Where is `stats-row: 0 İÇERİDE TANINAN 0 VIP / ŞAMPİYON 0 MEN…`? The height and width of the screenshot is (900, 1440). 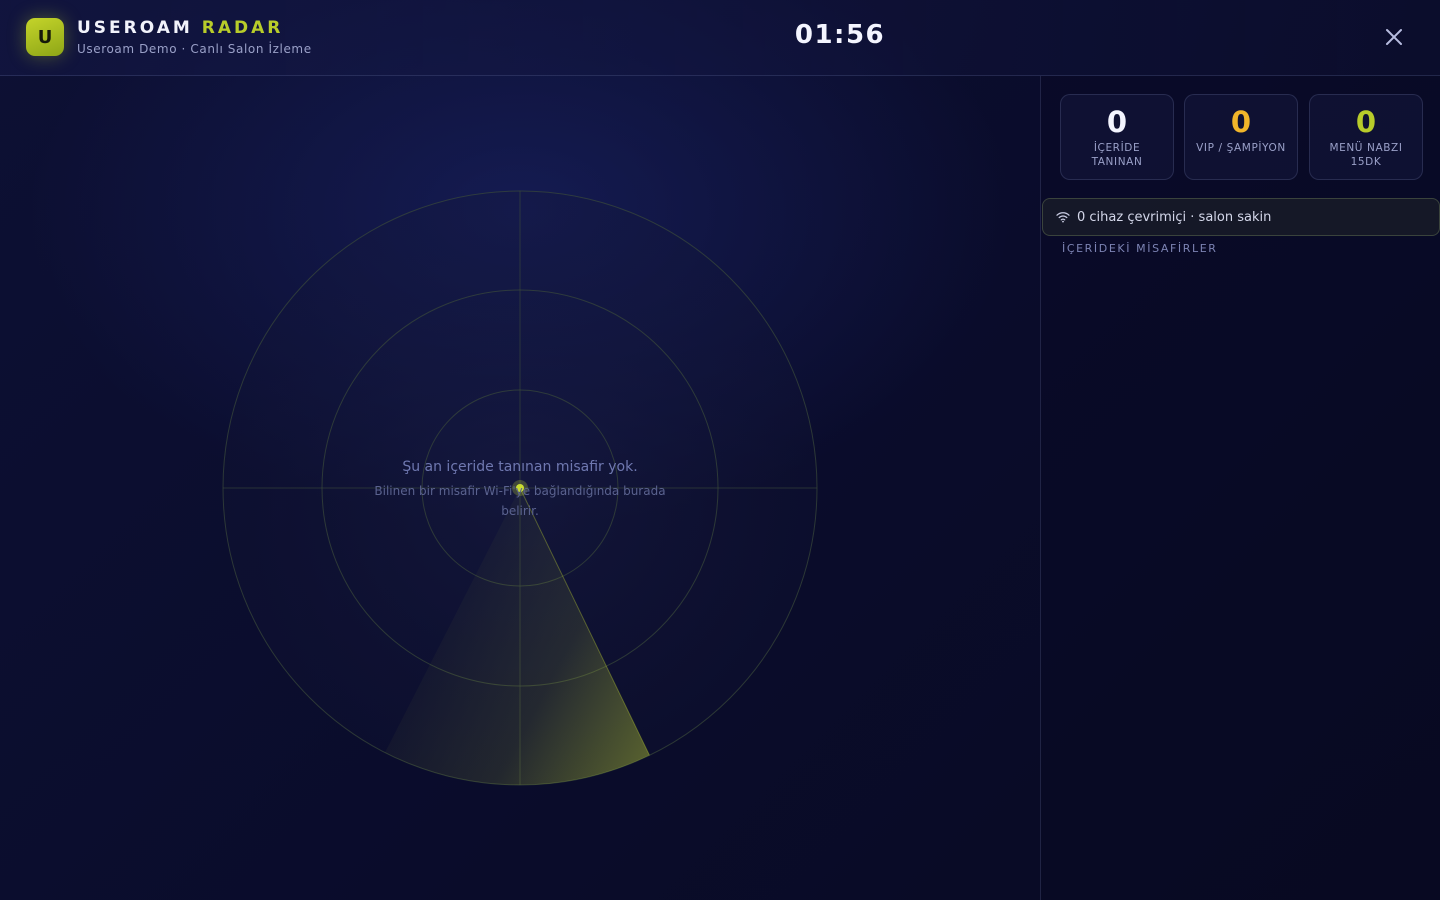
stats-row: 0 İÇERİDE TANINAN 0 VIP / ŞAMPİYON 0 MEN… is located at coordinates (1241, 137).